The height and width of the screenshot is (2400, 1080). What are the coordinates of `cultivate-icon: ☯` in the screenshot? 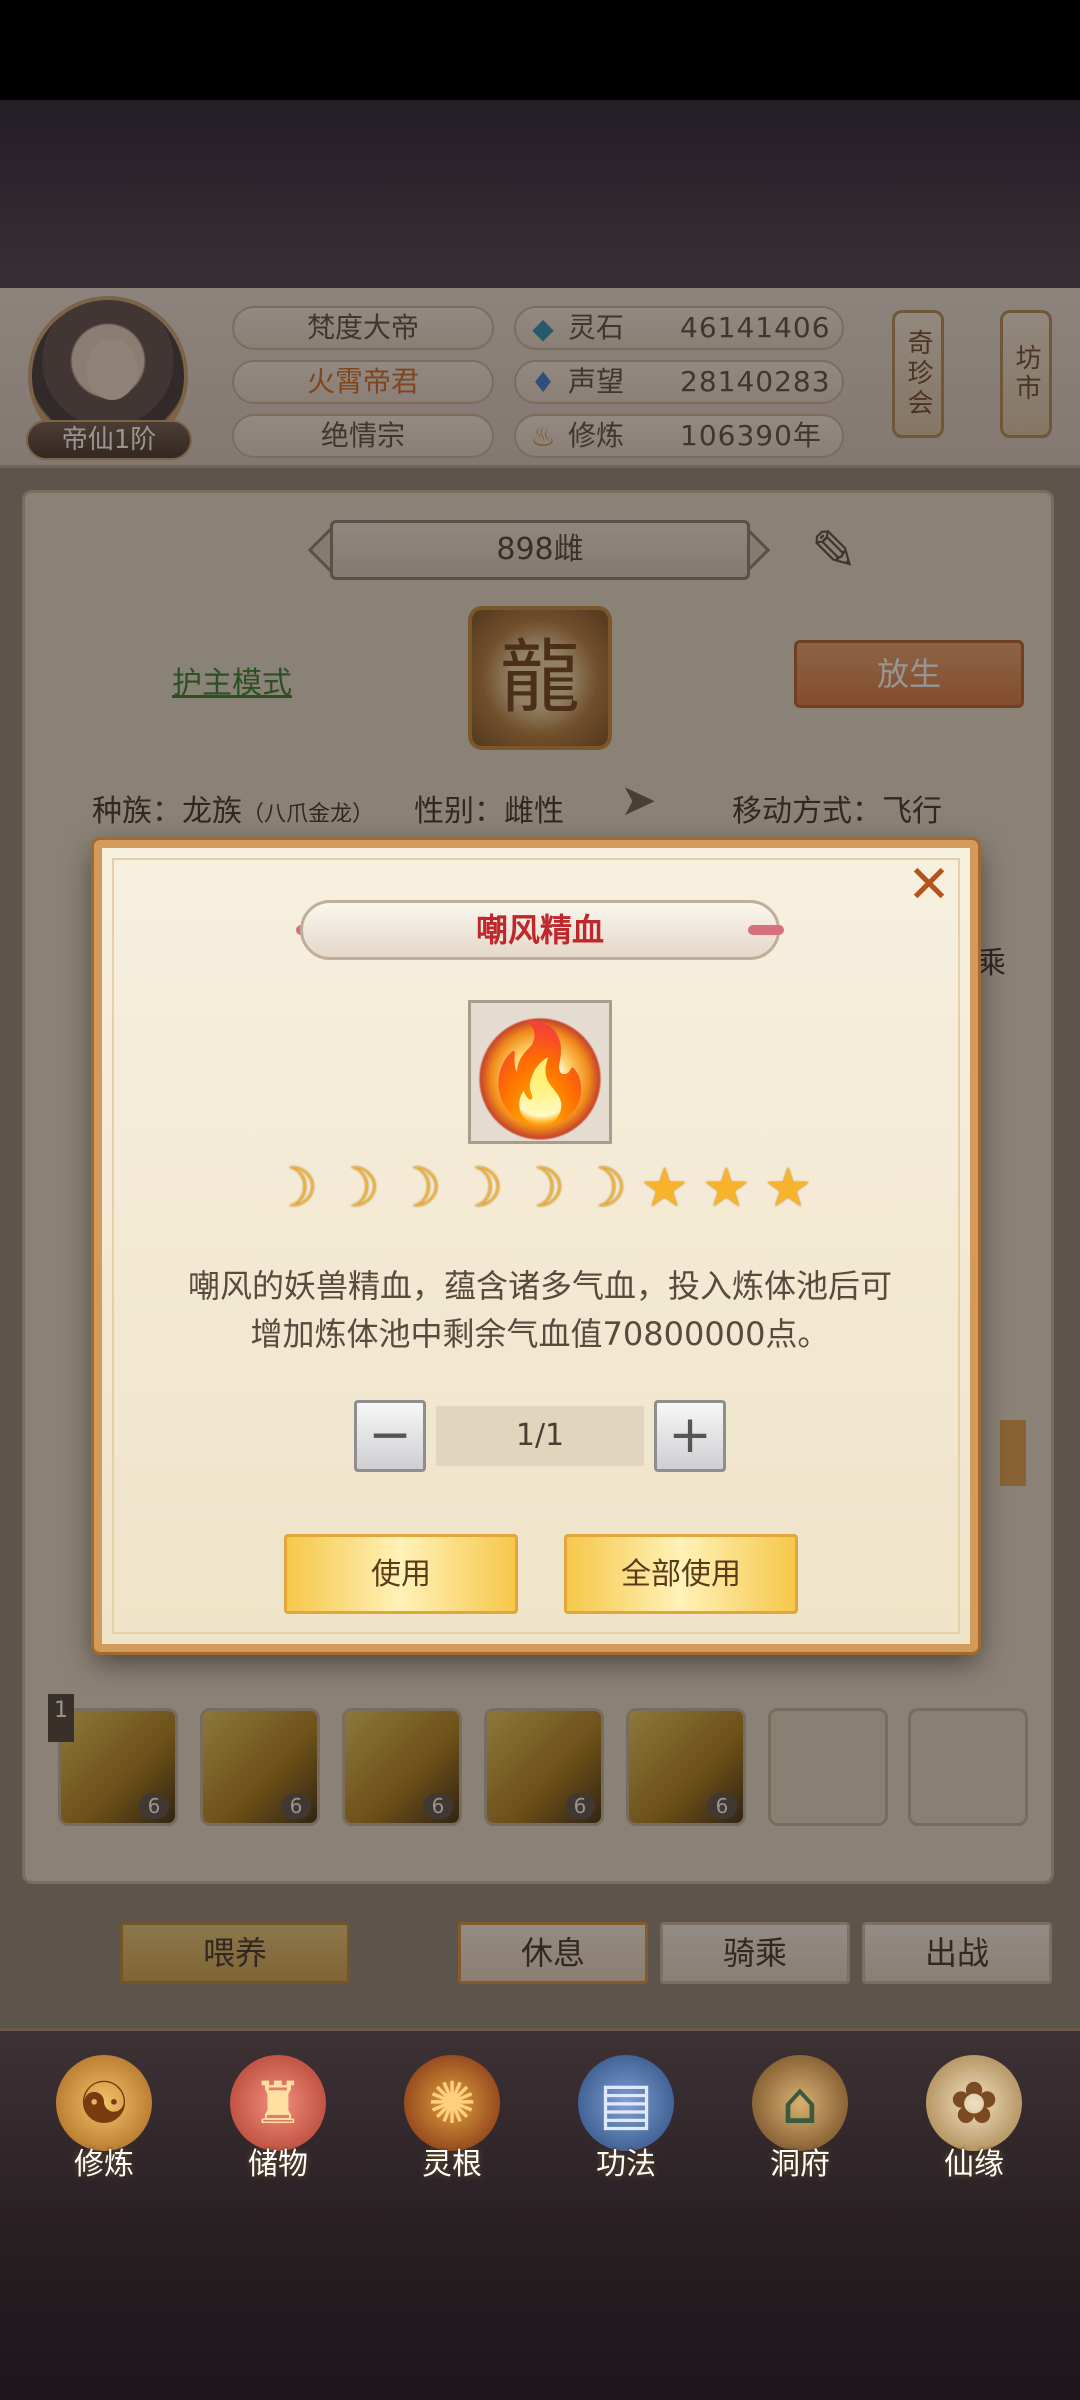 It's located at (104, 2103).